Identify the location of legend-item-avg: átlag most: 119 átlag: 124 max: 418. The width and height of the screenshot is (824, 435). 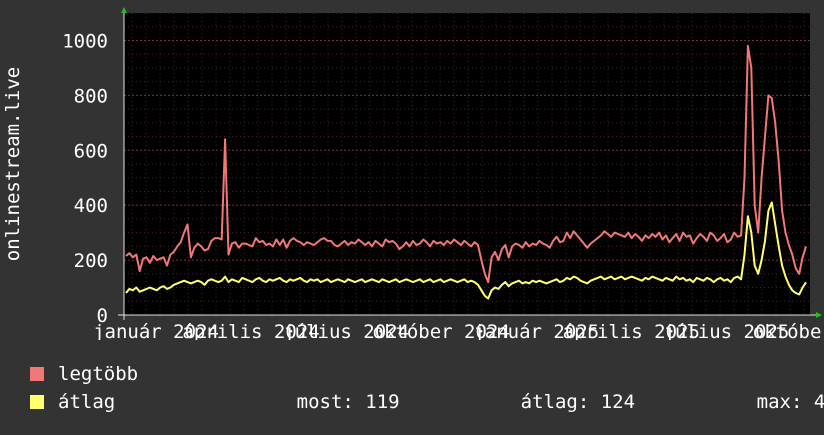
(427, 402).